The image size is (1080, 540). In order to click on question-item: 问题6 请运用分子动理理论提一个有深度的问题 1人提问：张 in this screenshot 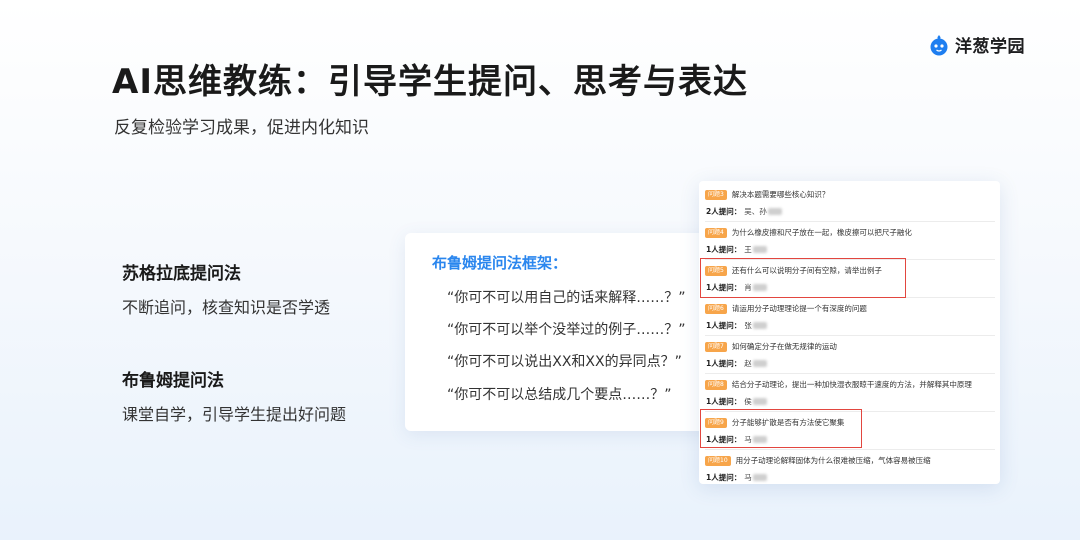, I will do `click(850, 318)`.